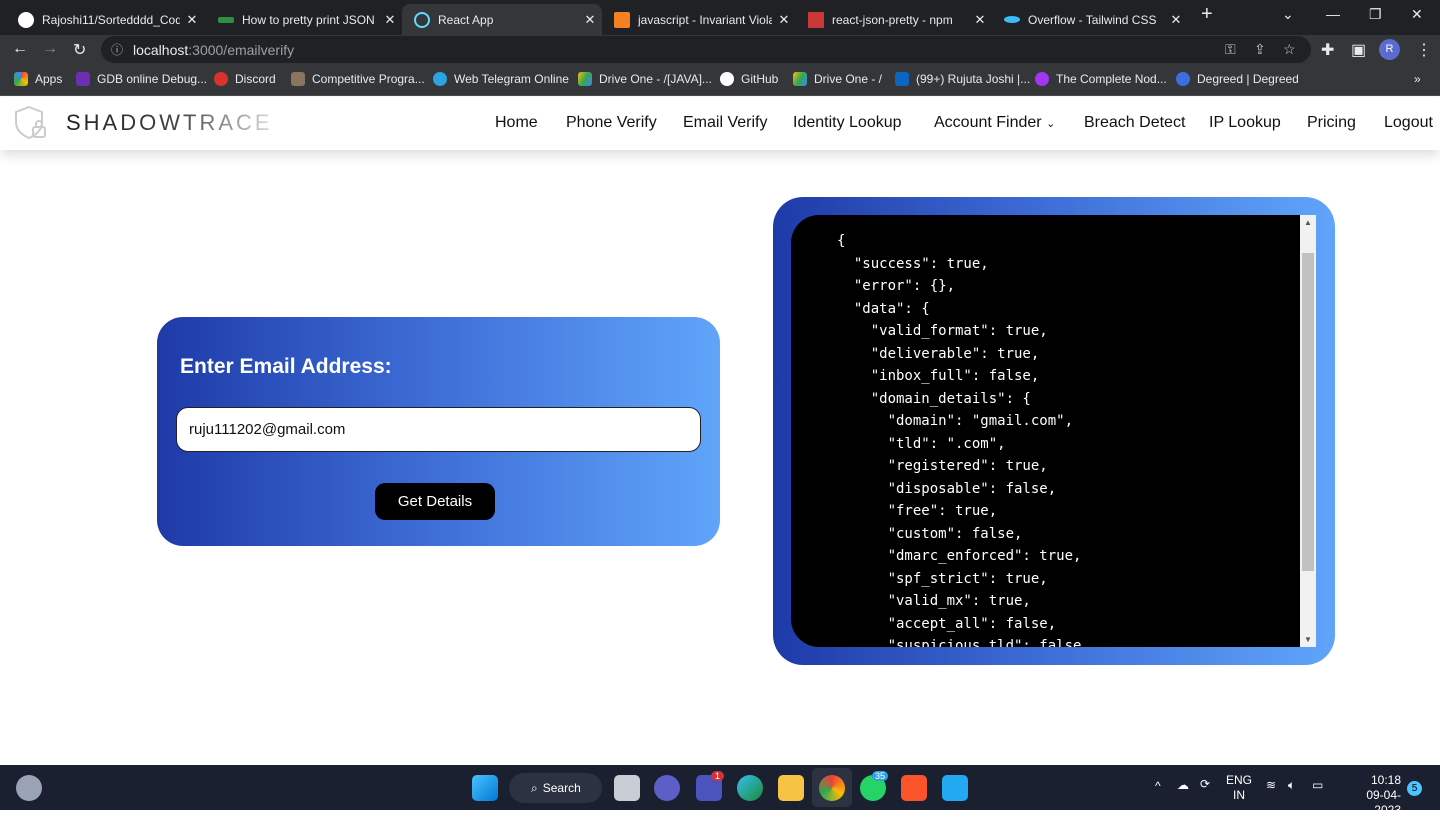  Describe the element at coordinates (955, 421) in the screenshot. I see `json-line: "domain": "gmail.com",` at that location.